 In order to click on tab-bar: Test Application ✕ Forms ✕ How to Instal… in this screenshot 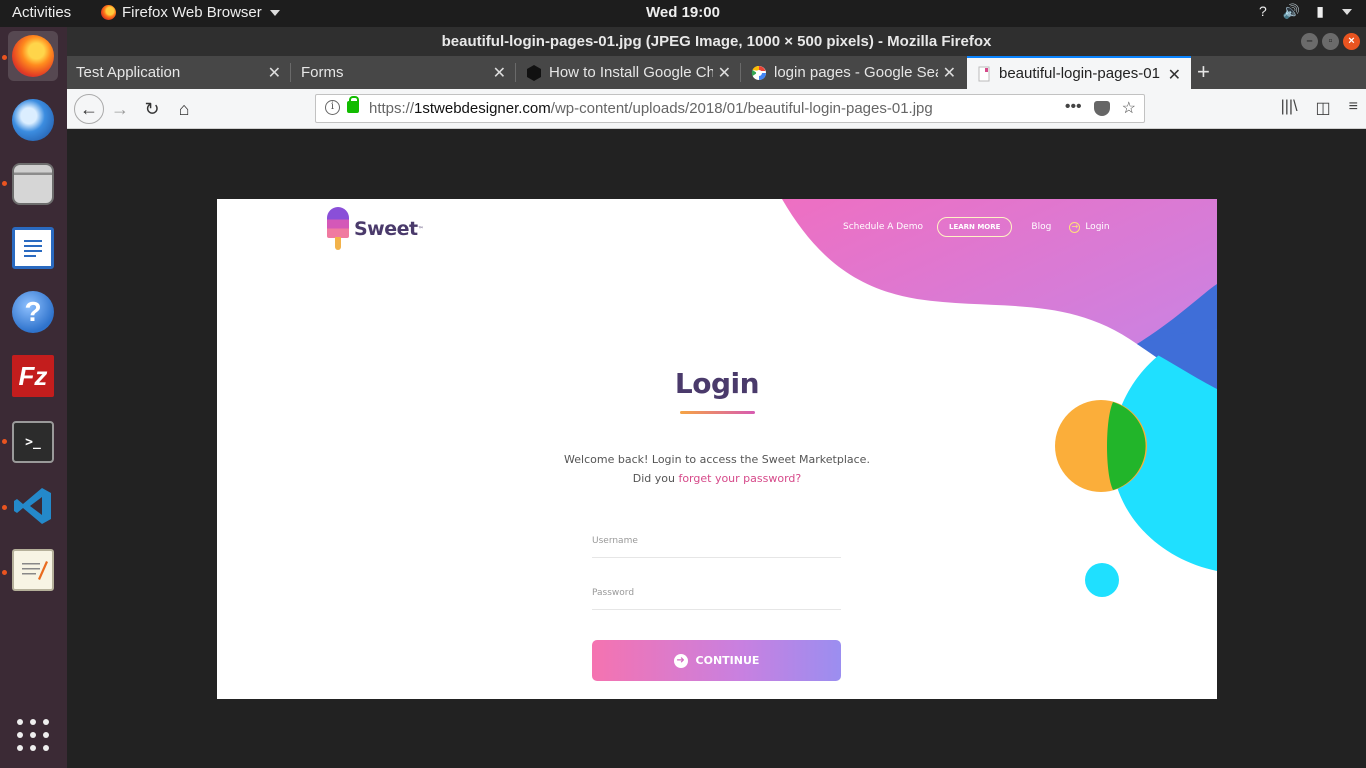, I will do `click(716, 72)`.